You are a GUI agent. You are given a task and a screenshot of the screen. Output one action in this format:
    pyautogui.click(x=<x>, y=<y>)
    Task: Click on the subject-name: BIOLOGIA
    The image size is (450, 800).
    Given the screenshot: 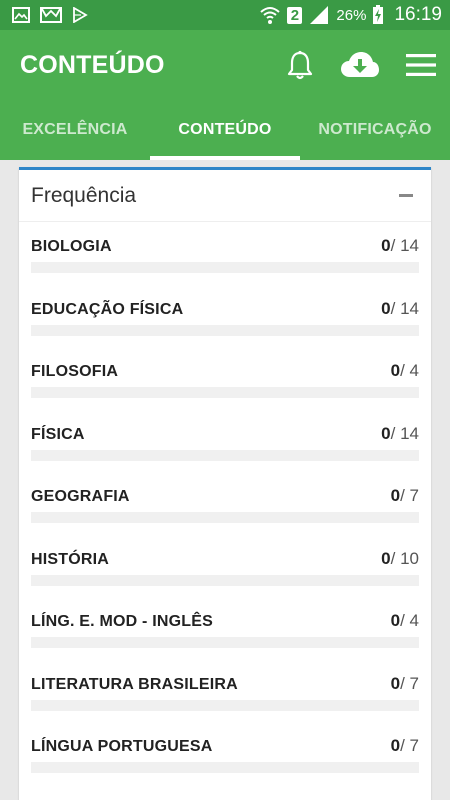 What is the action you would take?
    pyautogui.click(x=71, y=246)
    